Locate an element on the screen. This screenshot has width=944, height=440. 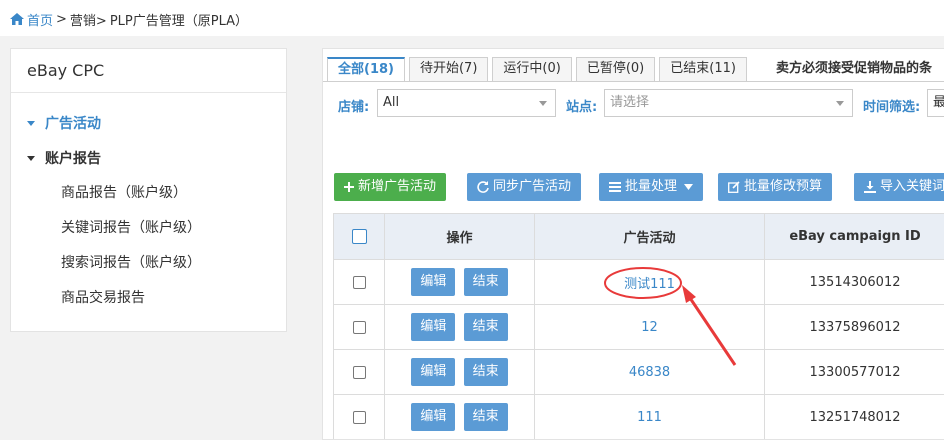
campaign-id-cell: 13251748012 is located at coordinates (854, 416).